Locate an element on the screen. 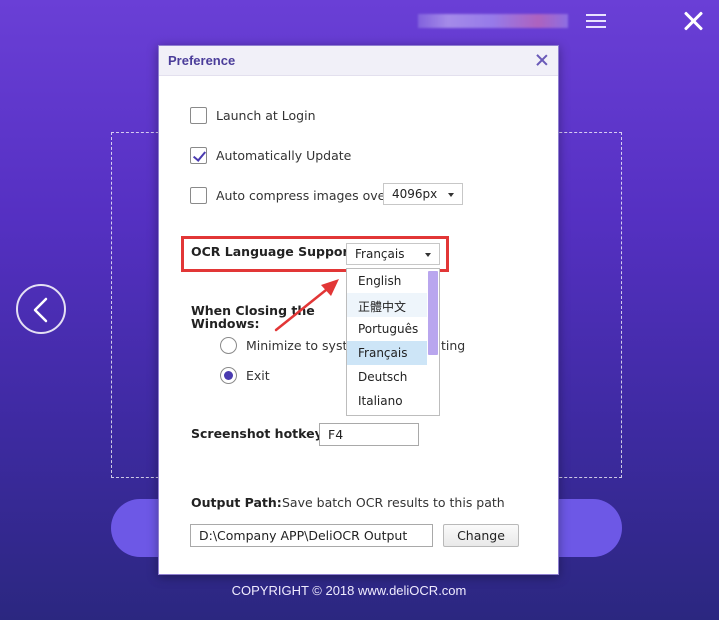 This screenshot has width=719, height=620. minimize-label-suffix: ting is located at coordinates (453, 345).